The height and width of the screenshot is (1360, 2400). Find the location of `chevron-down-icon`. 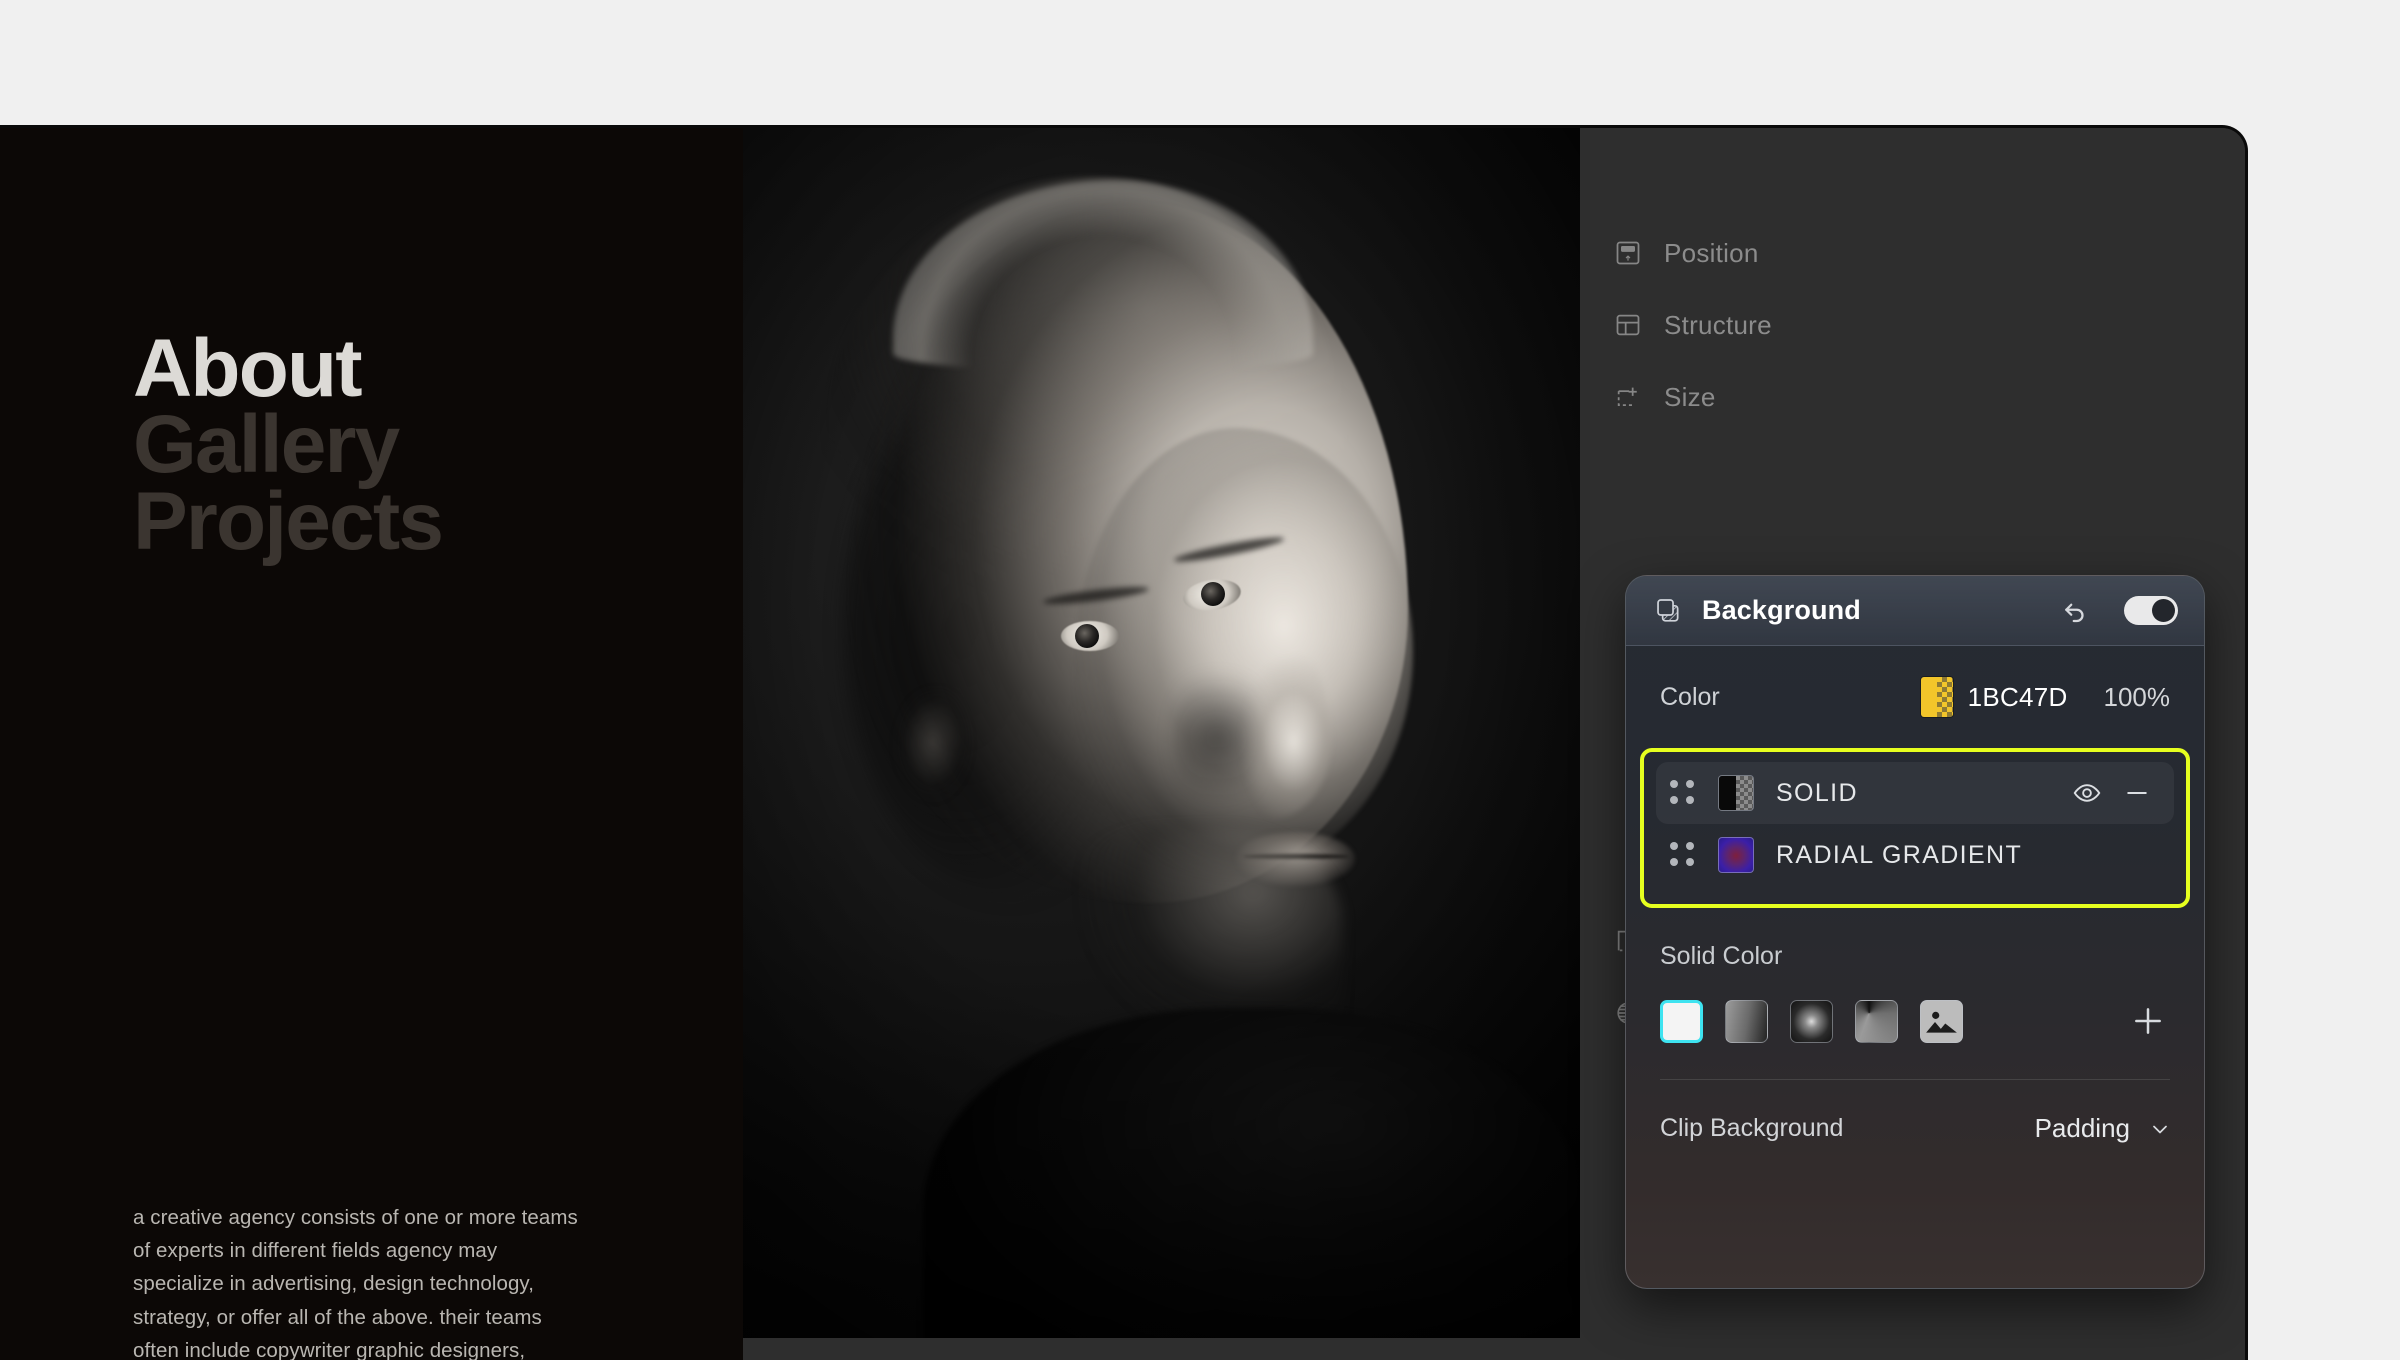

chevron-down-icon is located at coordinates (2159, 1128).